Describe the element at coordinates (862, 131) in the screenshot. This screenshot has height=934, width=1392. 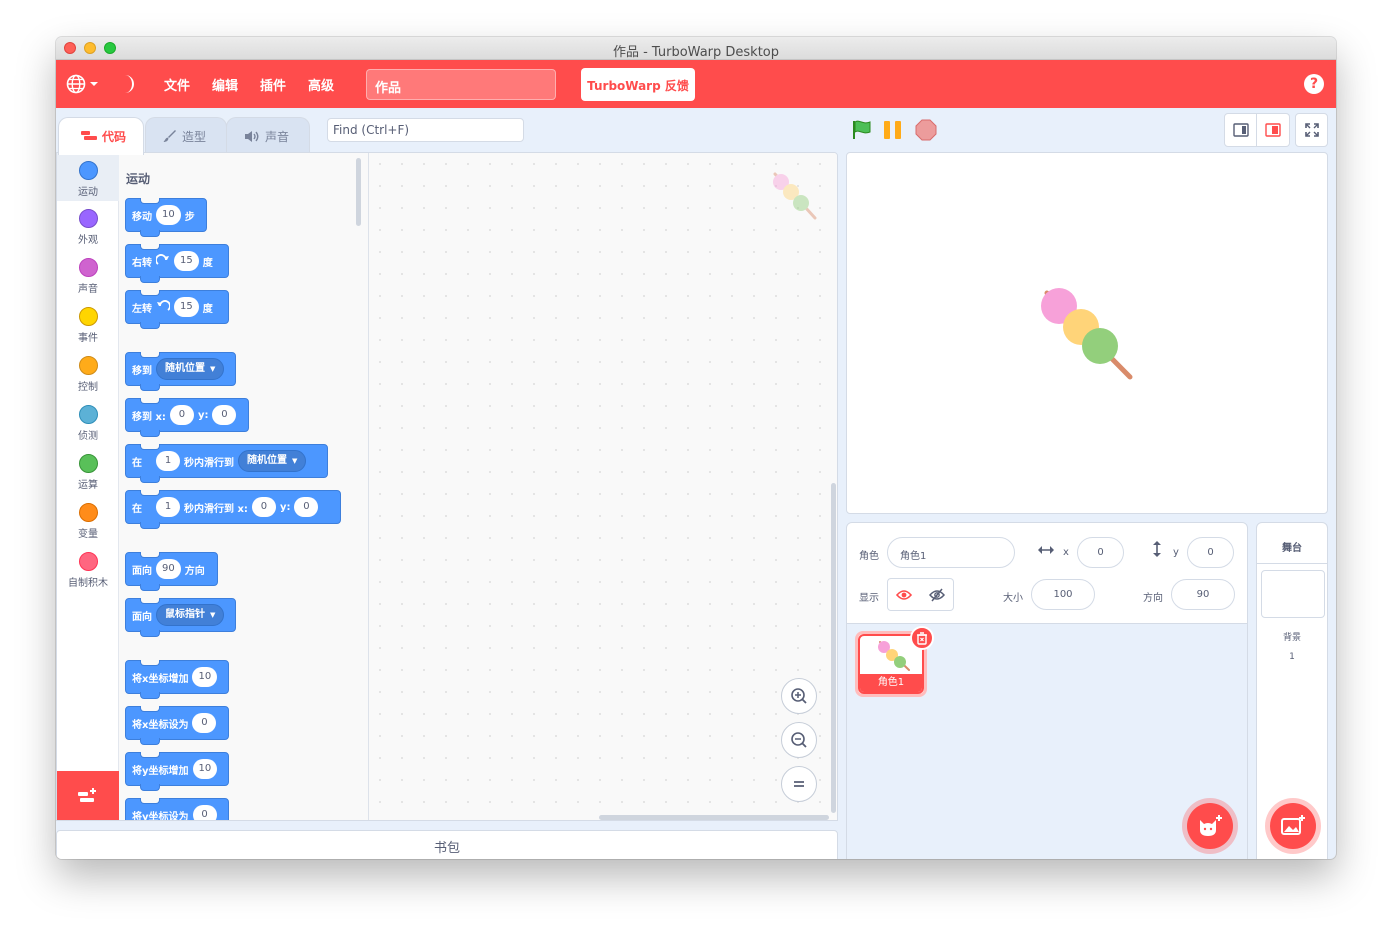
I see `green-flag-button` at that location.